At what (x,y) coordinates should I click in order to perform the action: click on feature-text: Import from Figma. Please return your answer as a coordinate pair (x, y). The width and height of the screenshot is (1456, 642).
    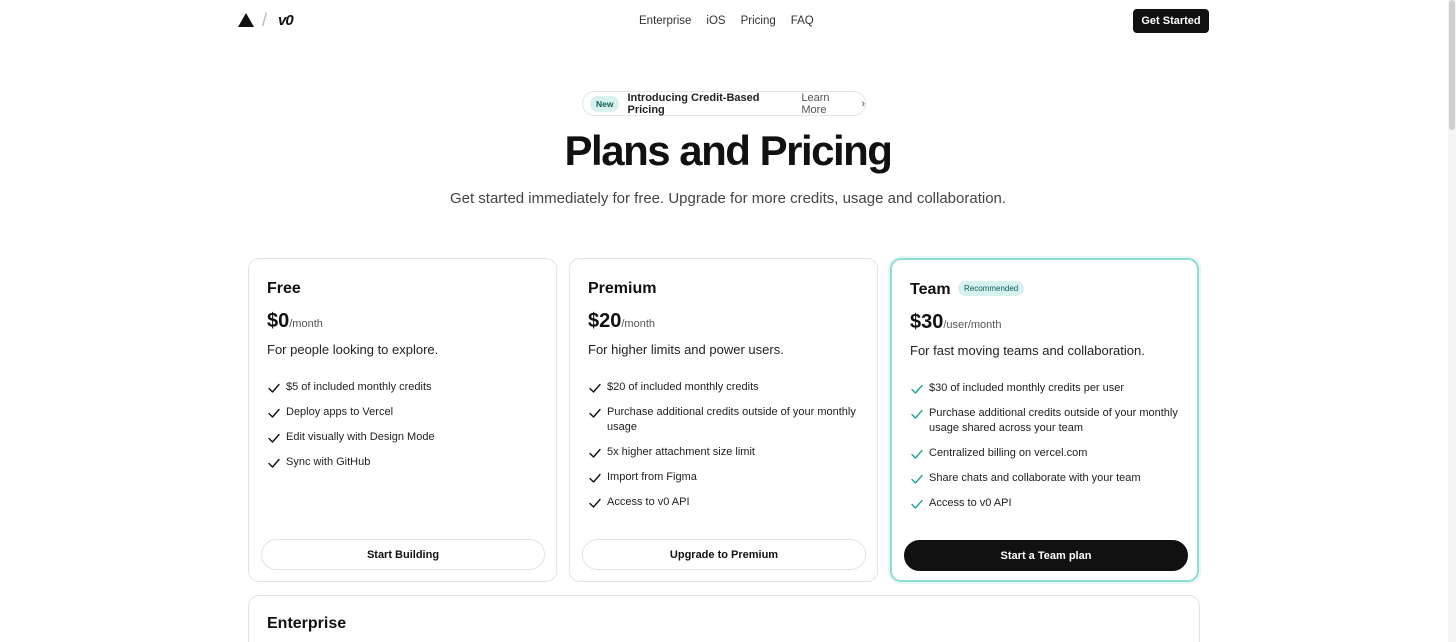
    Looking at the image, I should click on (652, 477).